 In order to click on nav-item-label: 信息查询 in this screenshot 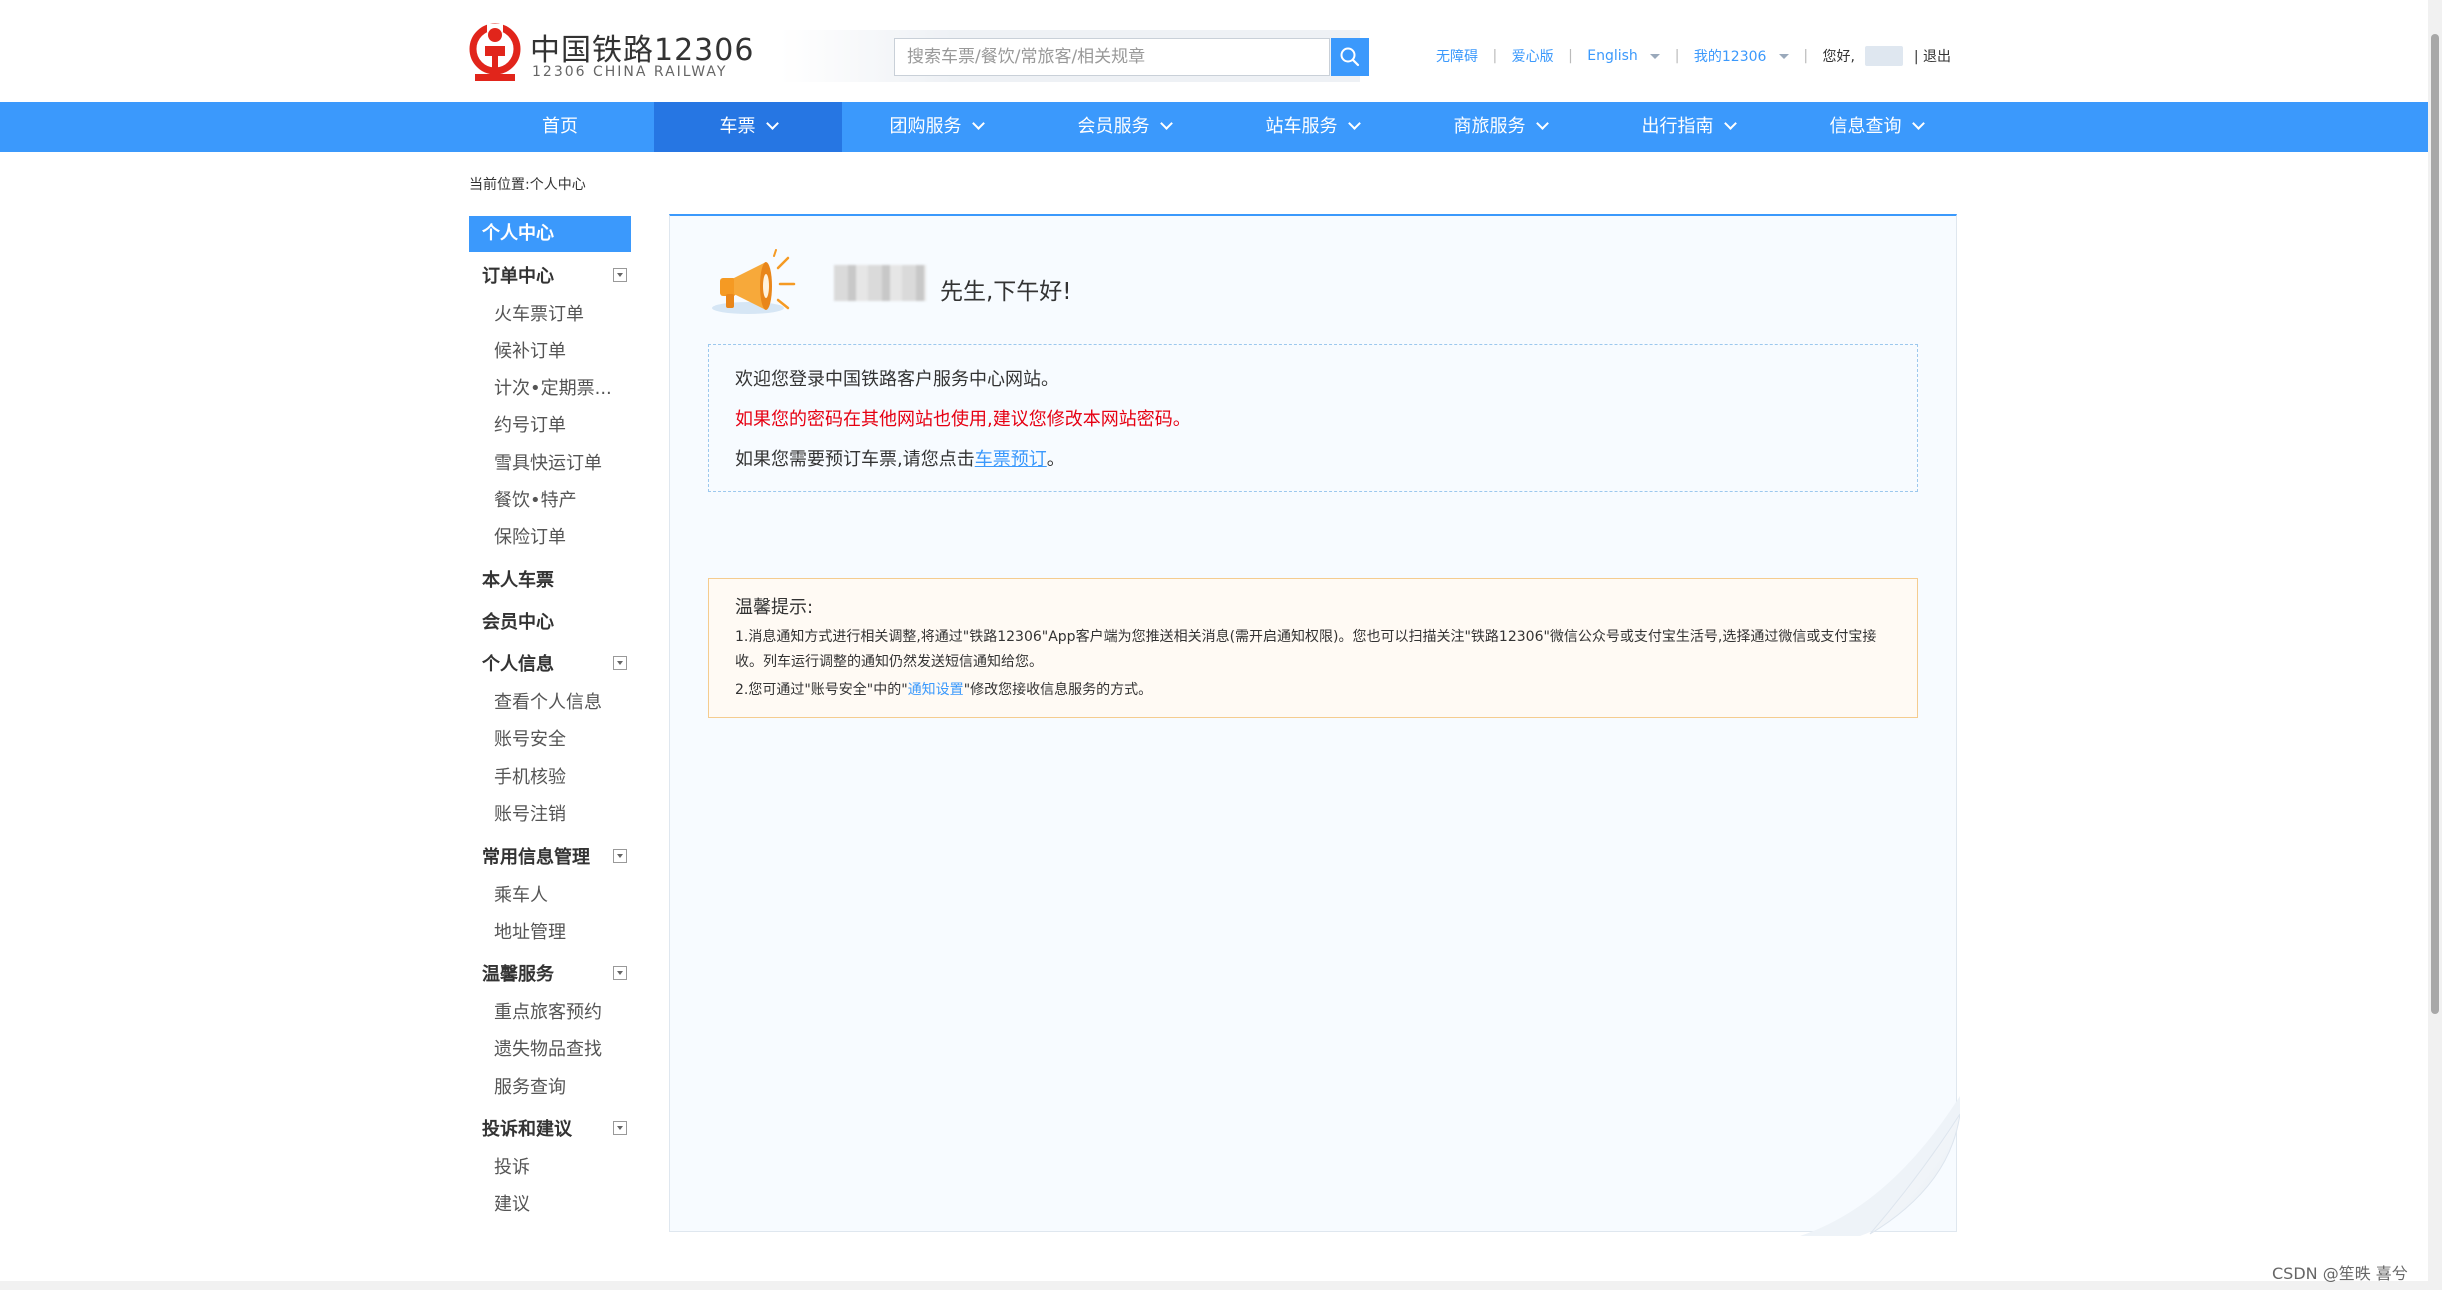, I will do `click(1865, 126)`.